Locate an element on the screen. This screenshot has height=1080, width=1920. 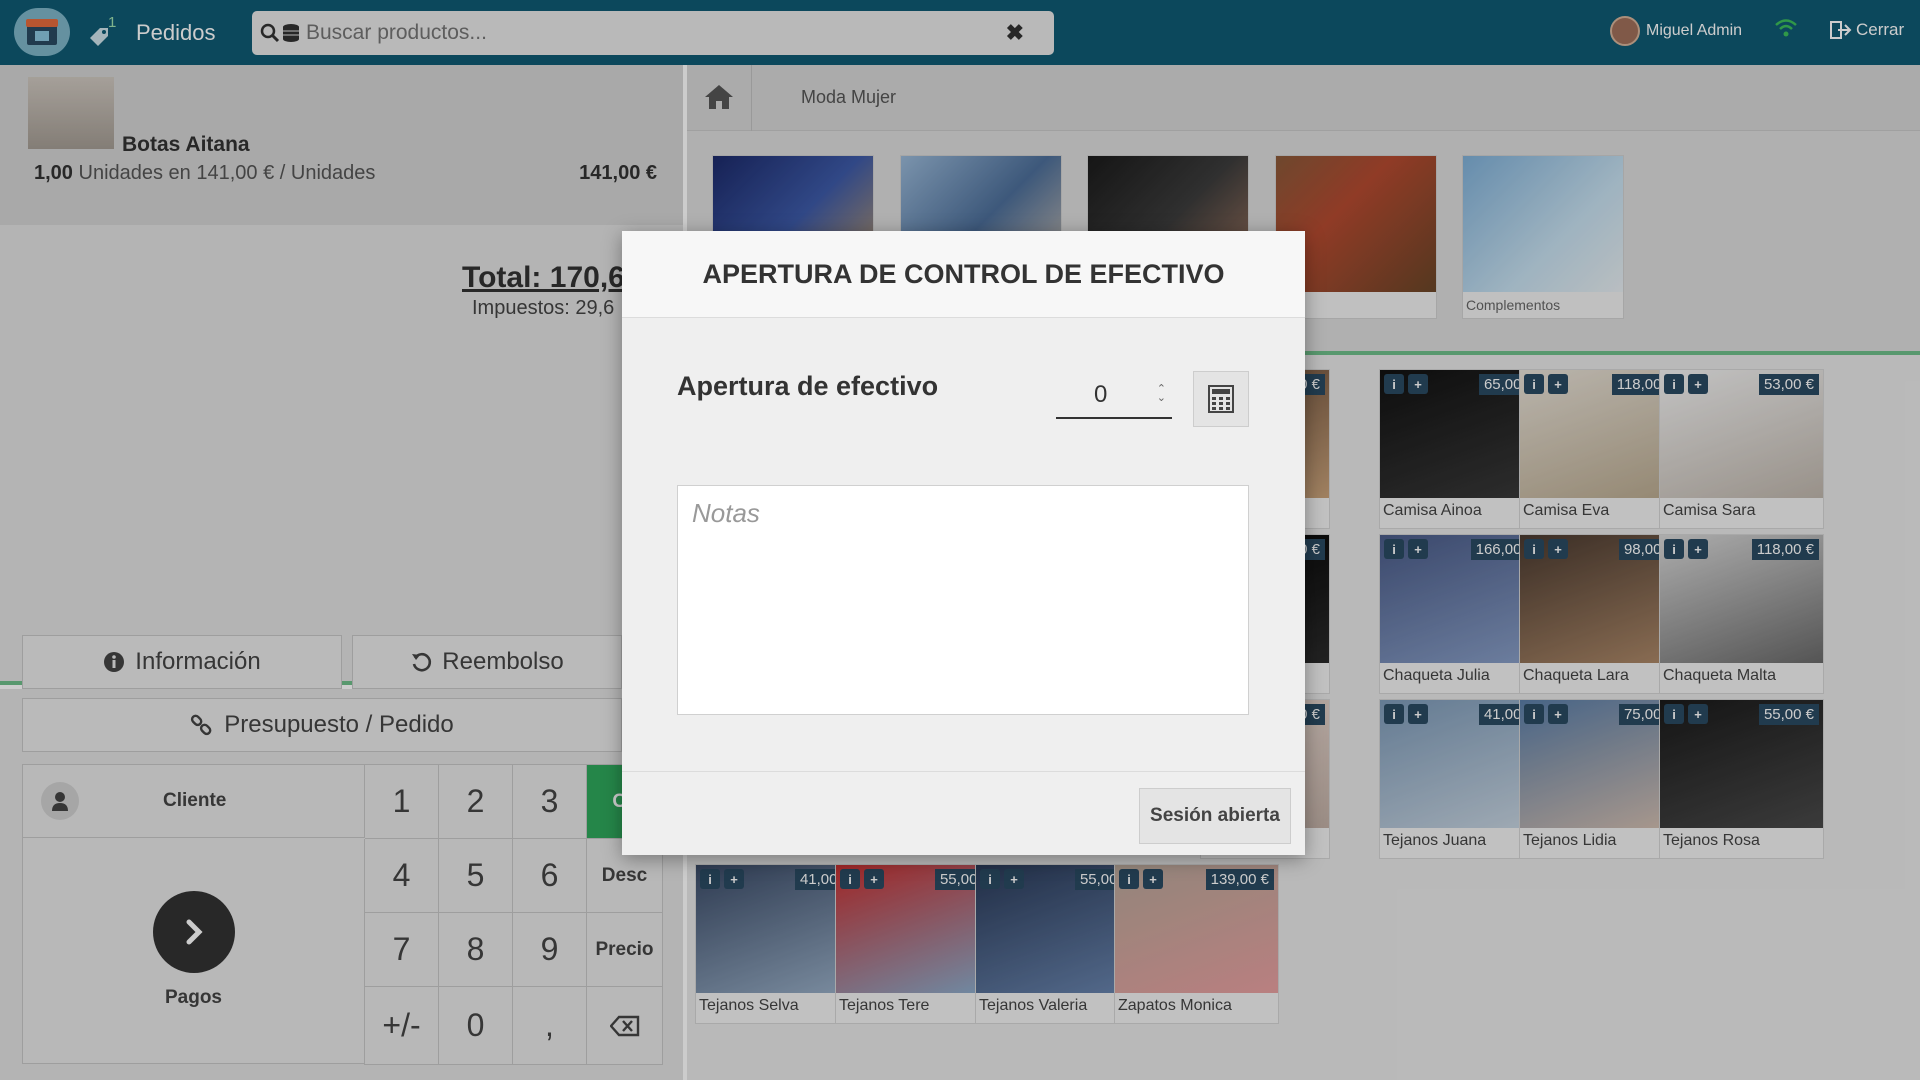
calculator-button is located at coordinates (1221, 399).